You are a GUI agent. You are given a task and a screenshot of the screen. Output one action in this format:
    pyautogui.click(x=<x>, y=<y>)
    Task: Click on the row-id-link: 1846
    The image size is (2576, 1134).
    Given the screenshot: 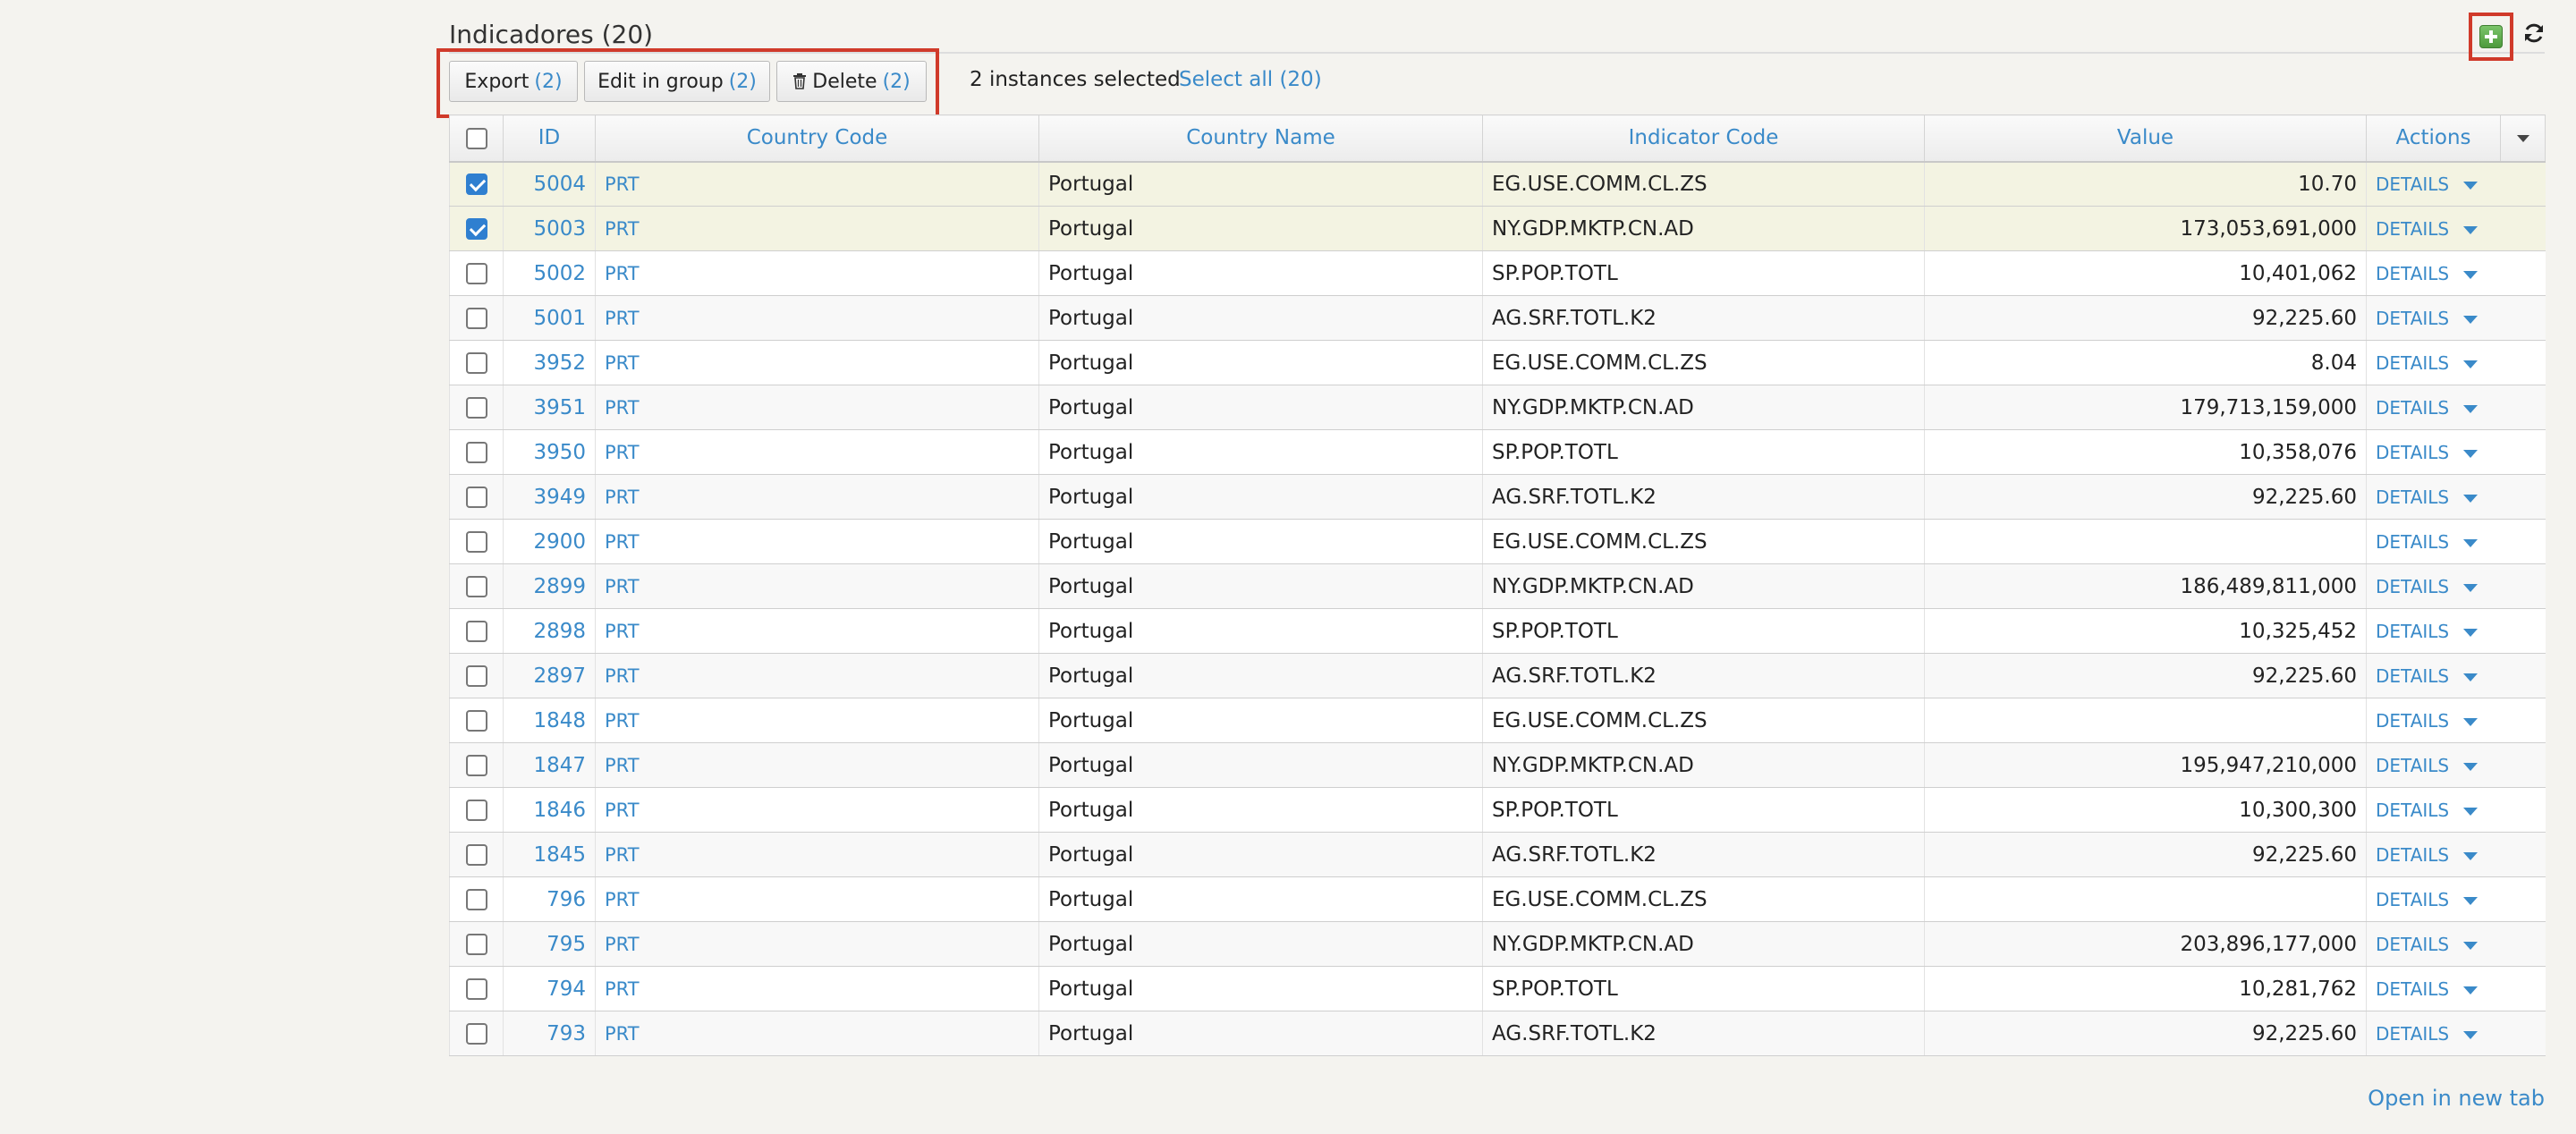 What is the action you would take?
    pyautogui.click(x=549, y=810)
    